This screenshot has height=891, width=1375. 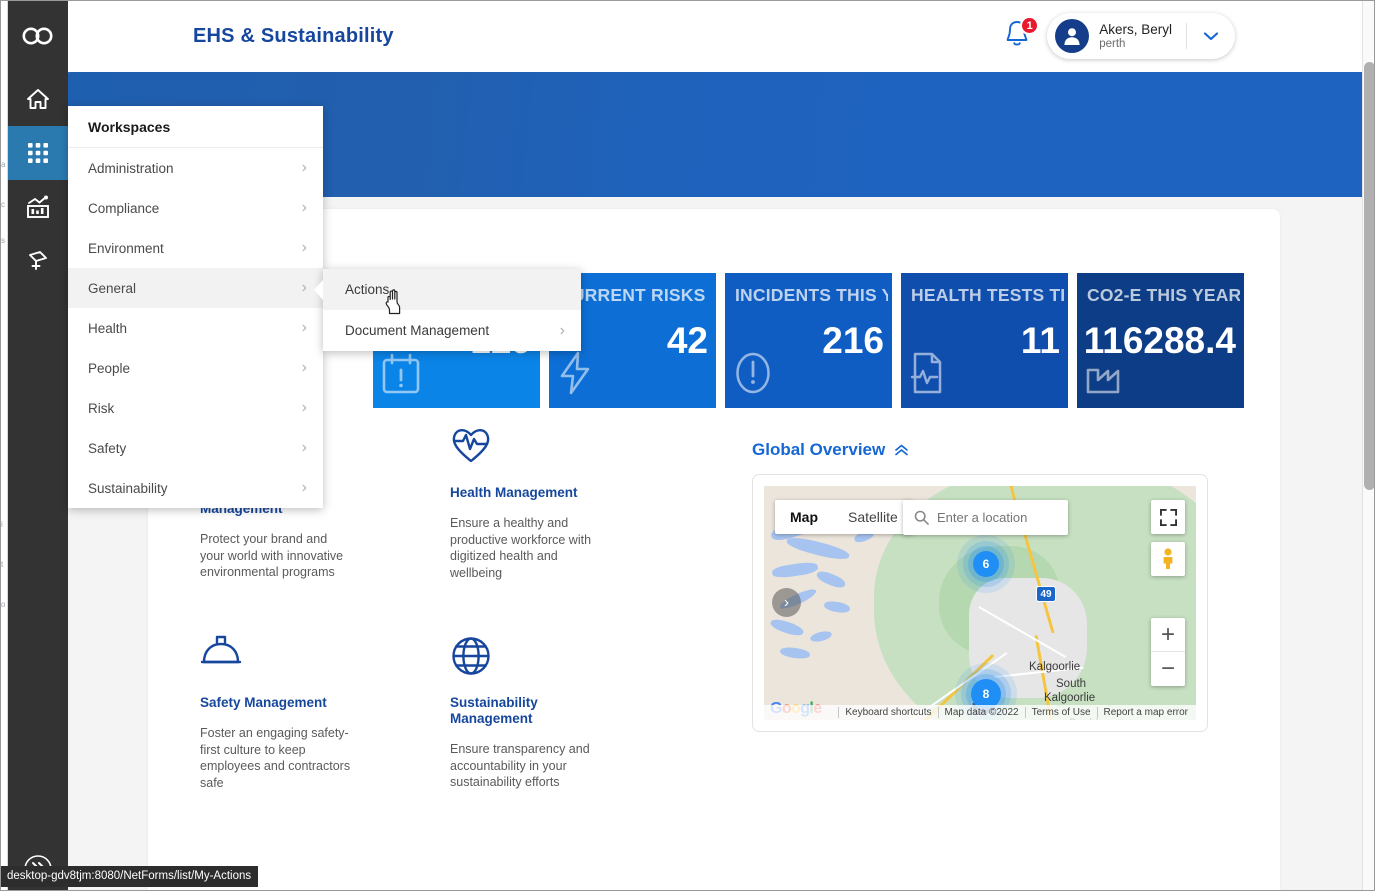 I want to click on map-fullscreen-button, so click(x=1168, y=517).